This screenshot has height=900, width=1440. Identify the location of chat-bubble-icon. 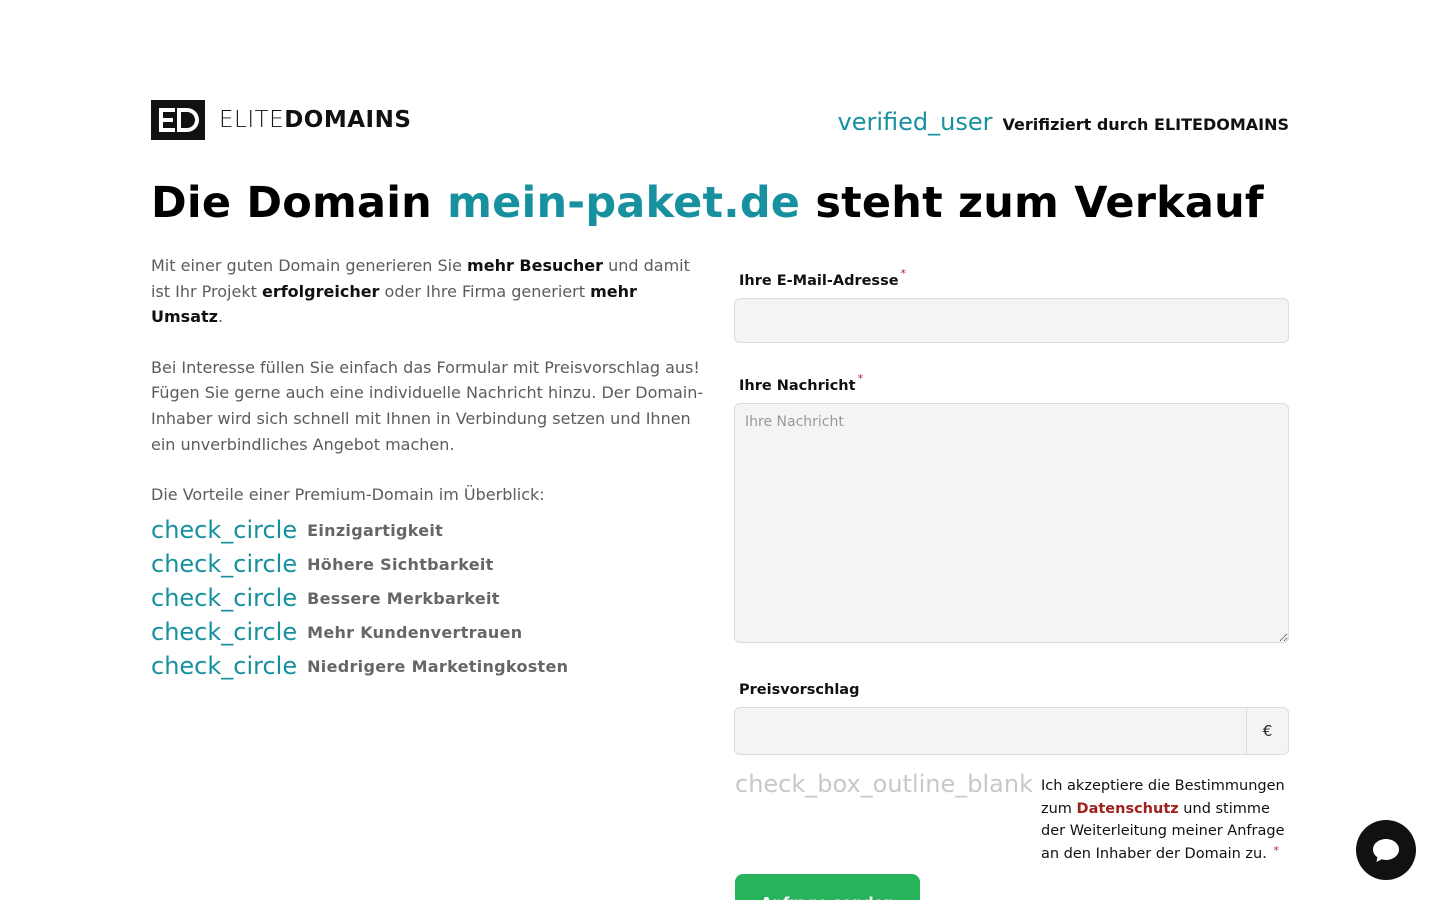
(1386, 850).